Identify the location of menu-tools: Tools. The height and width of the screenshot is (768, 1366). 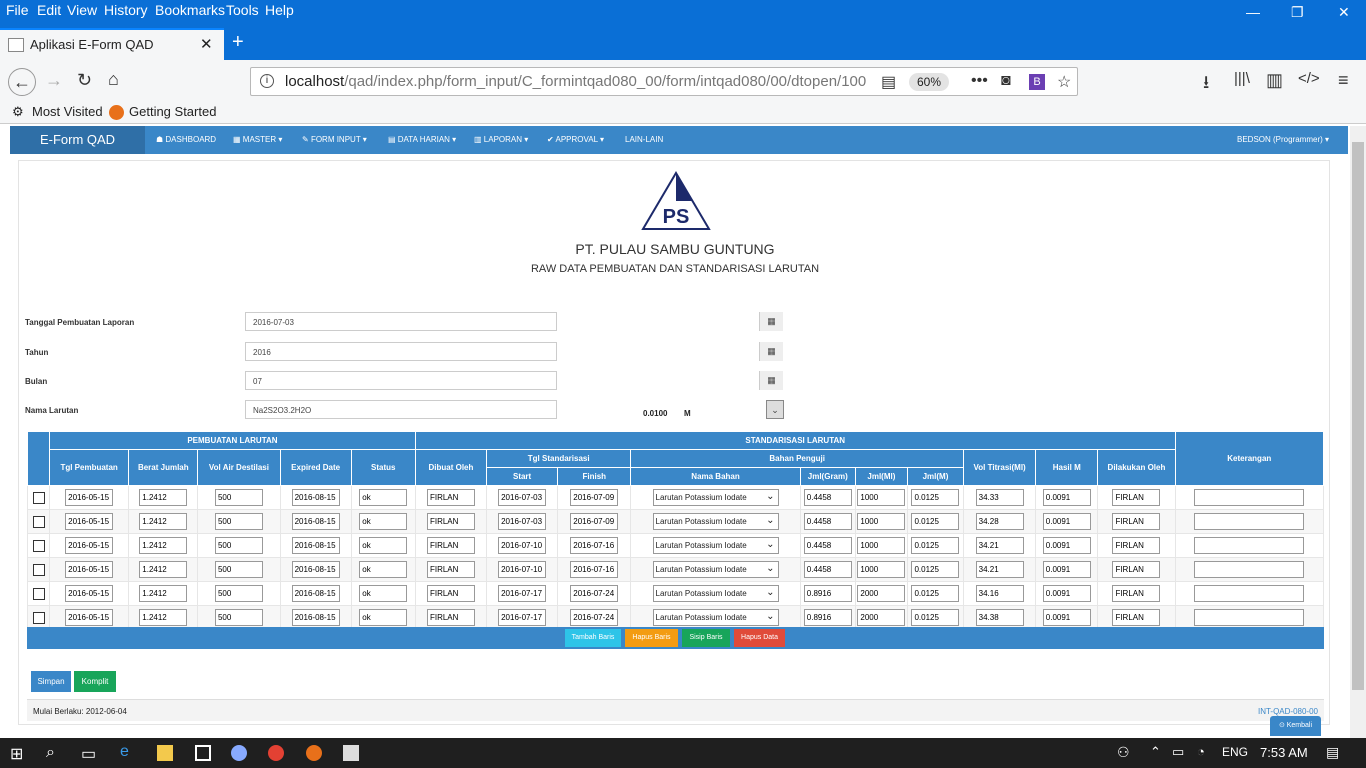
(242, 10).